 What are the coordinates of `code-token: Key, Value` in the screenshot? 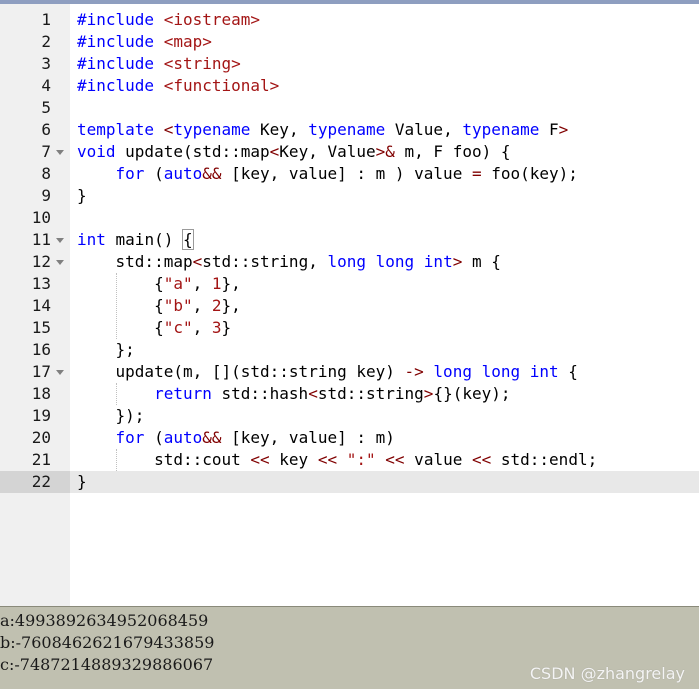 It's located at (327, 151).